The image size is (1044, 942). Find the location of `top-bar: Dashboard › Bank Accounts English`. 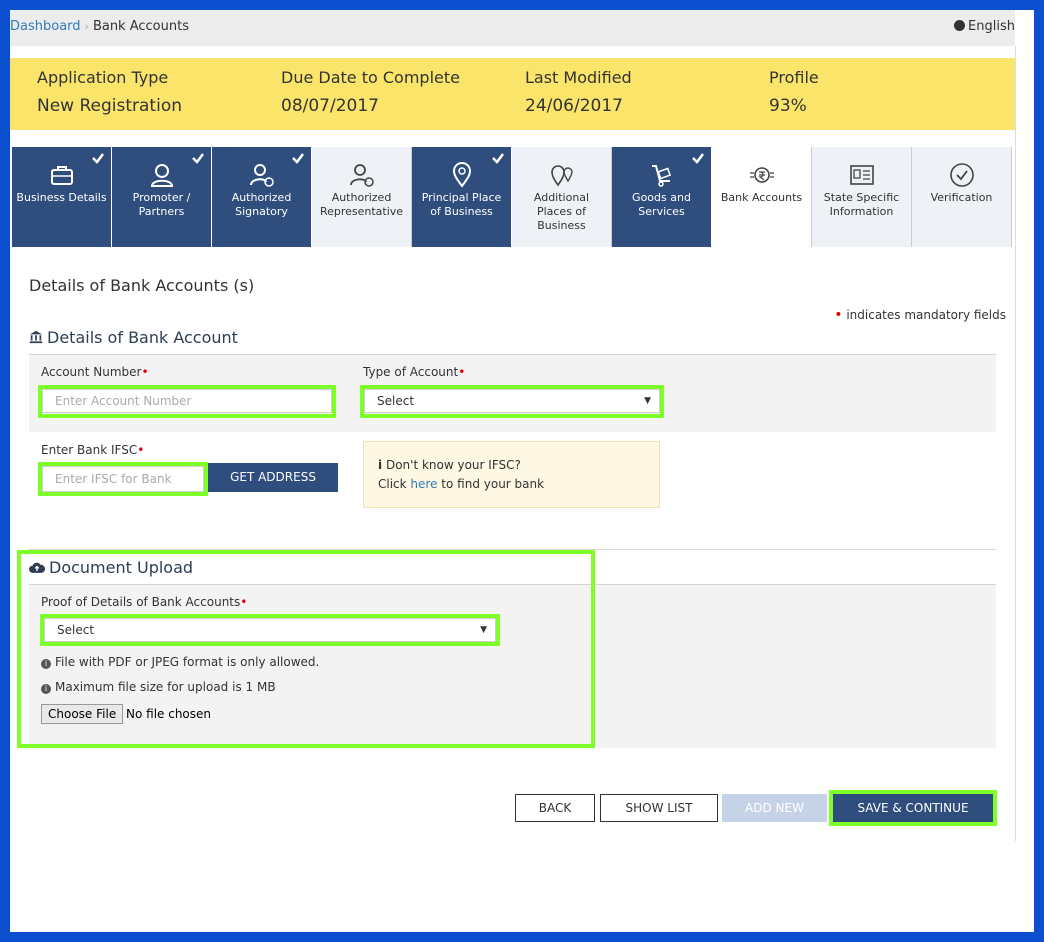

top-bar: Dashboard › Bank Accounts English is located at coordinates (512, 28).